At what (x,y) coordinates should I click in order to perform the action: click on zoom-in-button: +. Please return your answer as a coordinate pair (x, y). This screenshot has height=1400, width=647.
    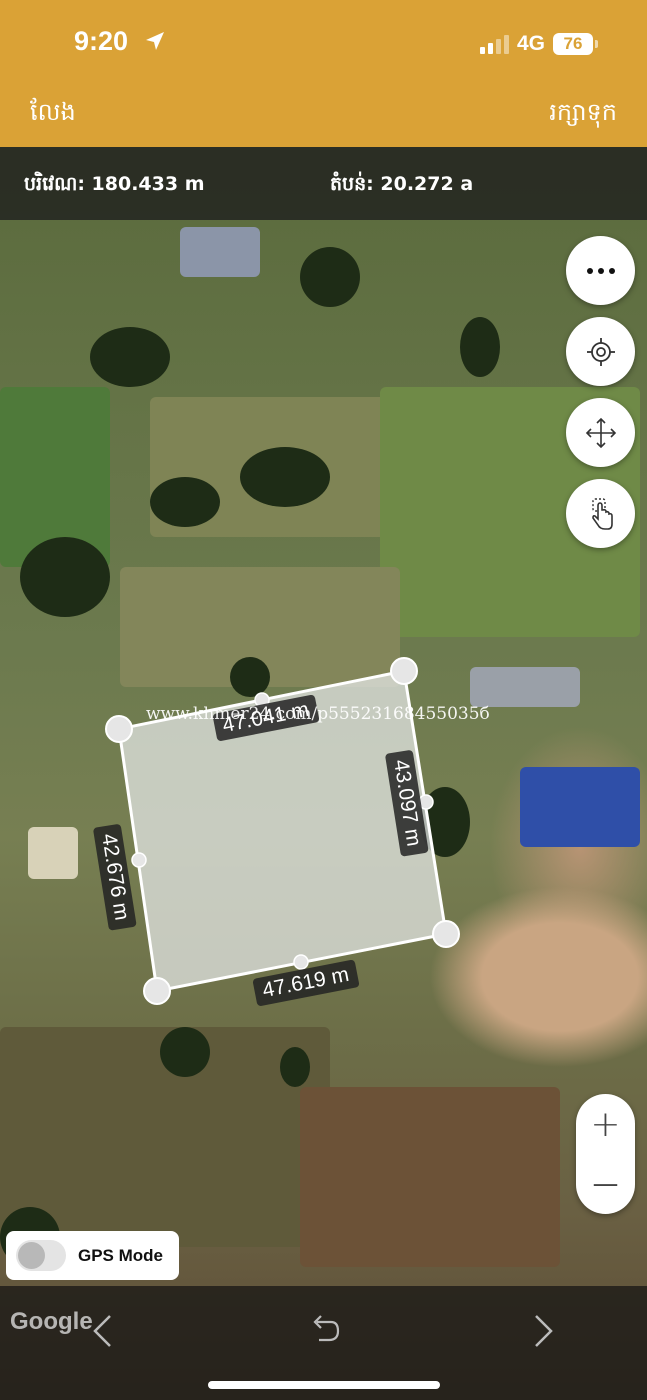
    Looking at the image, I should click on (605, 1124).